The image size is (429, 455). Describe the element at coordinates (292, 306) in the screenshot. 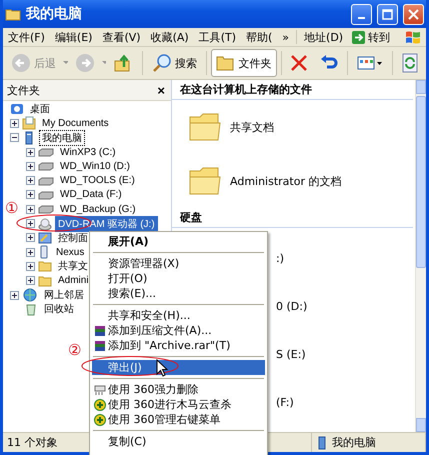

I see `drive-name: 0 (D:)` at that location.